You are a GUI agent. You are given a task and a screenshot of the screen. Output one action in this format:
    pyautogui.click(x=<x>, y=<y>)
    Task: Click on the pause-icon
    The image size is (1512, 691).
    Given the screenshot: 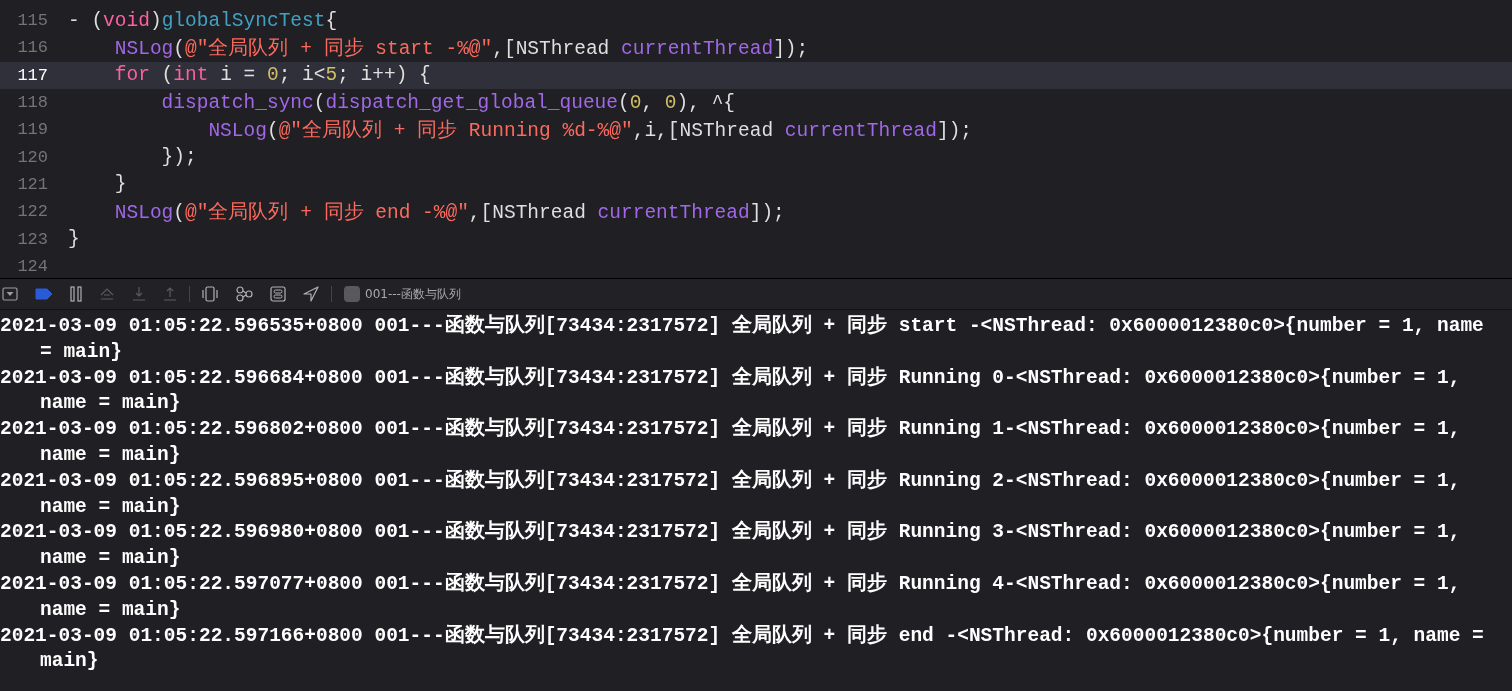 What is the action you would take?
    pyautogui.click(x=76, y=294)
    